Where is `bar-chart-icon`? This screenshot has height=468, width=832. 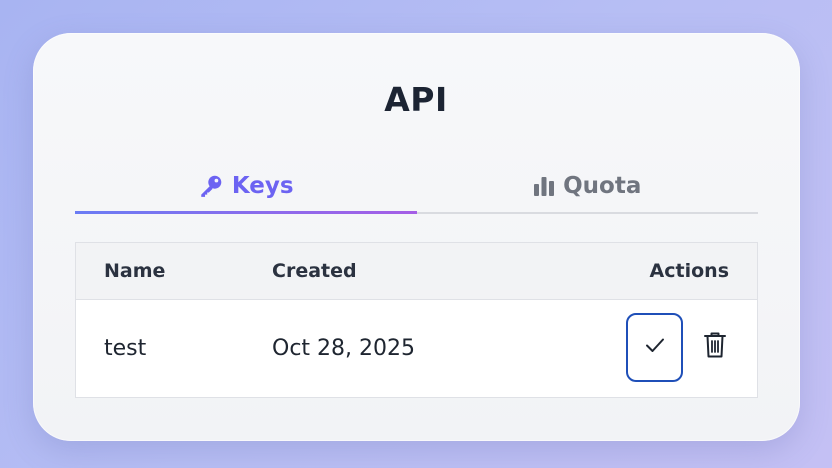
bar-chart-icon is located at coordinates (544, 186).